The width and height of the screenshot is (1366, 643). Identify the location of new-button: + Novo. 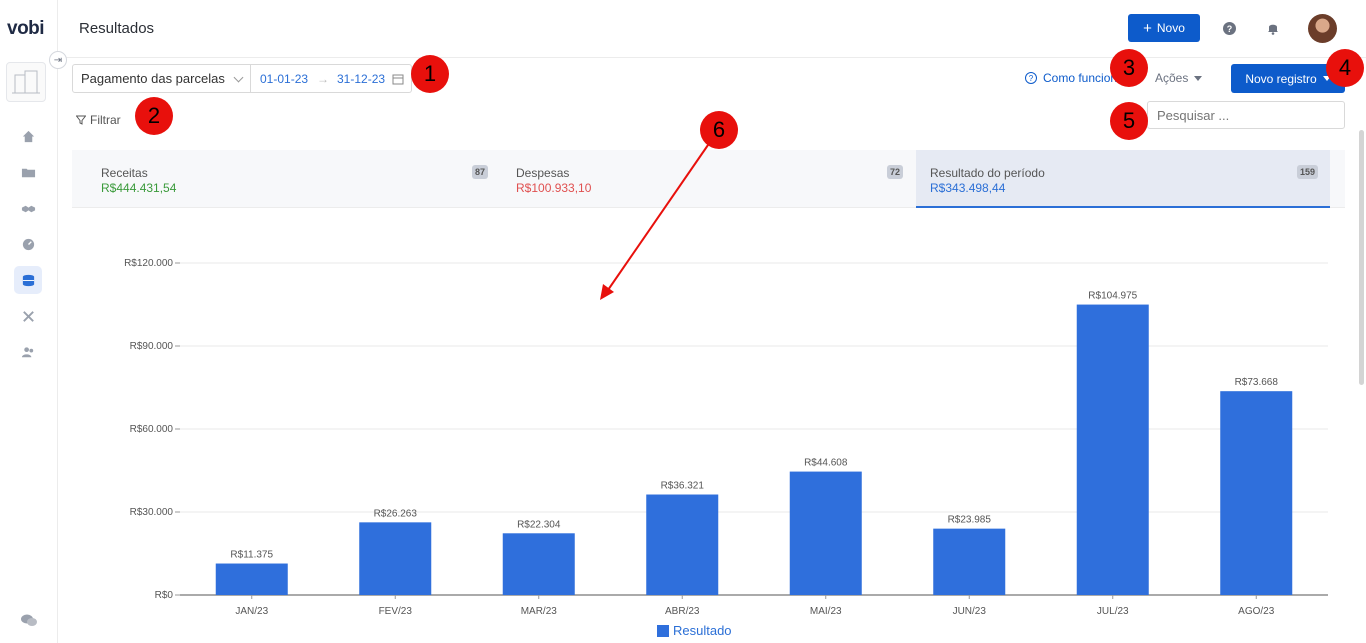
(1164, 28).